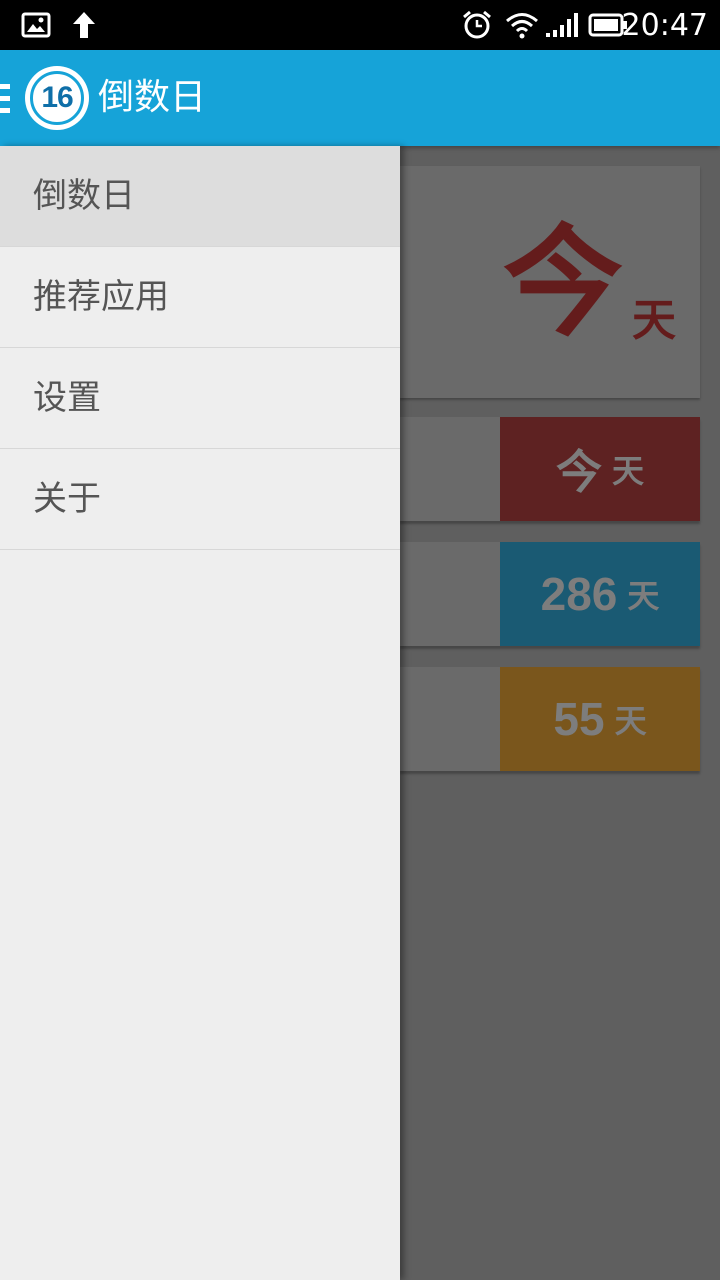  I want to click on drawer-item-recommended-apps: 推荐应用, so click(200, 297).